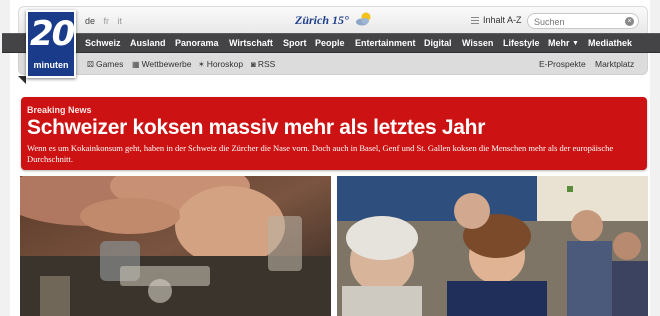 Image resolution: width=660 pixels, height=316 pixels. I want to click on nav-item-mehr: Mehr, so click(559, 43).